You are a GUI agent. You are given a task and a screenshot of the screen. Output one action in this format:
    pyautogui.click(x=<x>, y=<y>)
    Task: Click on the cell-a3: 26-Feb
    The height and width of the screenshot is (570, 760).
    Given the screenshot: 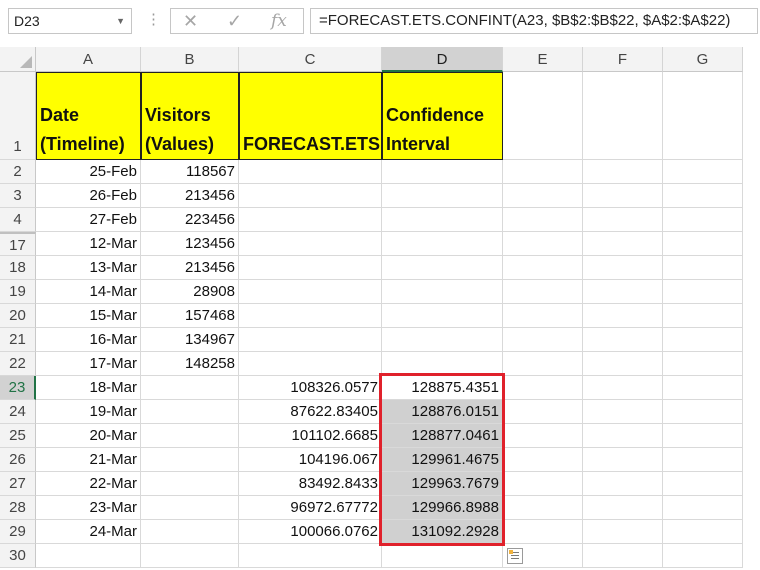 What is the action you would take?
    pyautogui.click(x=88, y=196)
    